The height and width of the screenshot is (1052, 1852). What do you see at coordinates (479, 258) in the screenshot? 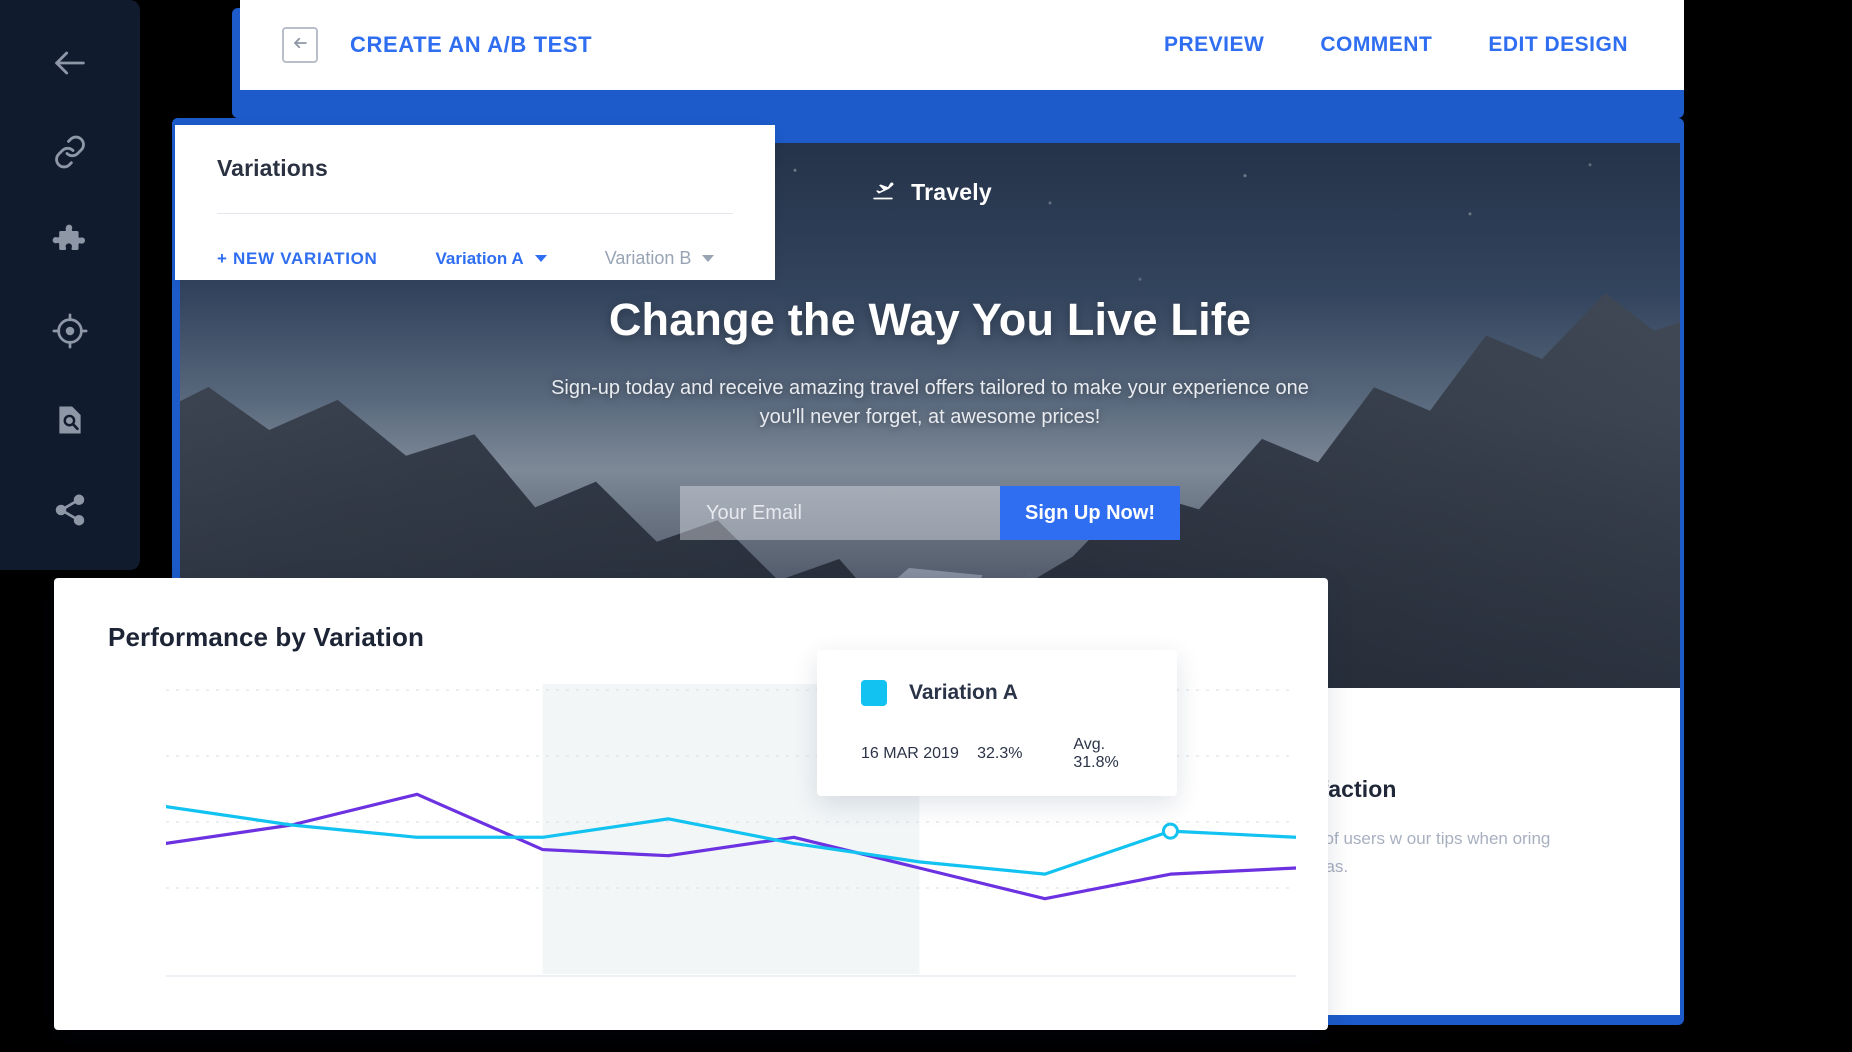
I see `tab-variation-a-label: Variation A` at bounding box center [479, 258].